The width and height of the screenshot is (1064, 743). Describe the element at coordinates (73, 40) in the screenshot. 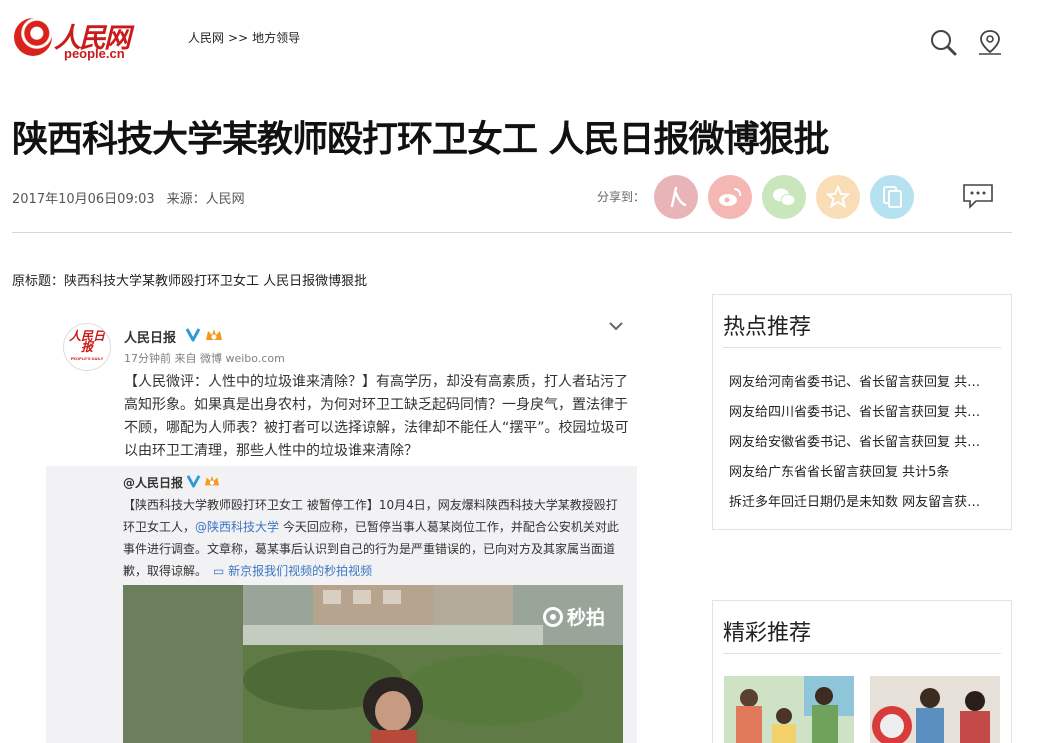

I see `people-logo: 人民网 people.cn` at that location.